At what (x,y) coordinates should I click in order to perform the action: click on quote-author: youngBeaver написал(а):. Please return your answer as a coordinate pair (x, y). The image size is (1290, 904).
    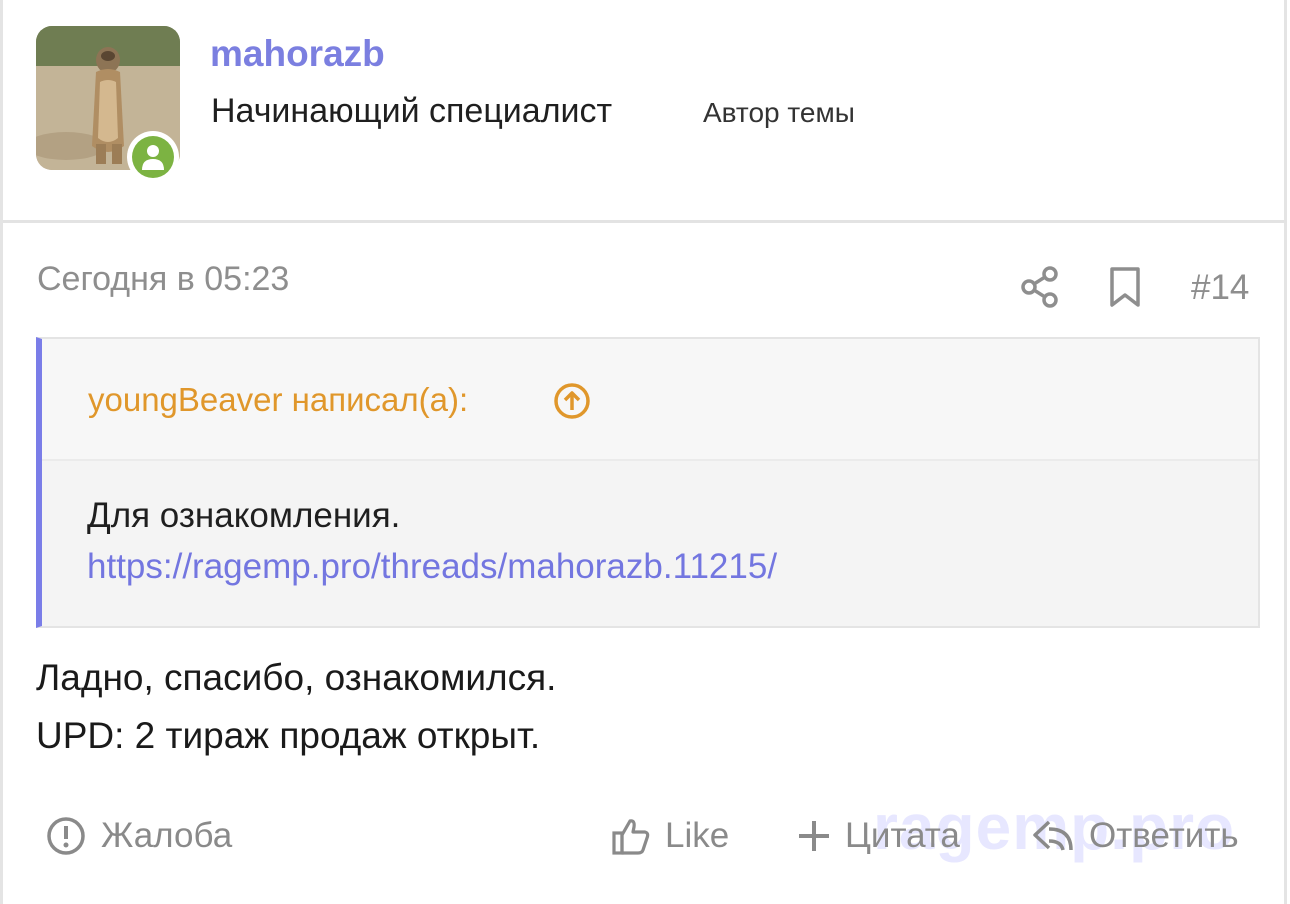
    Looking at the image, I should click on (278, 400).